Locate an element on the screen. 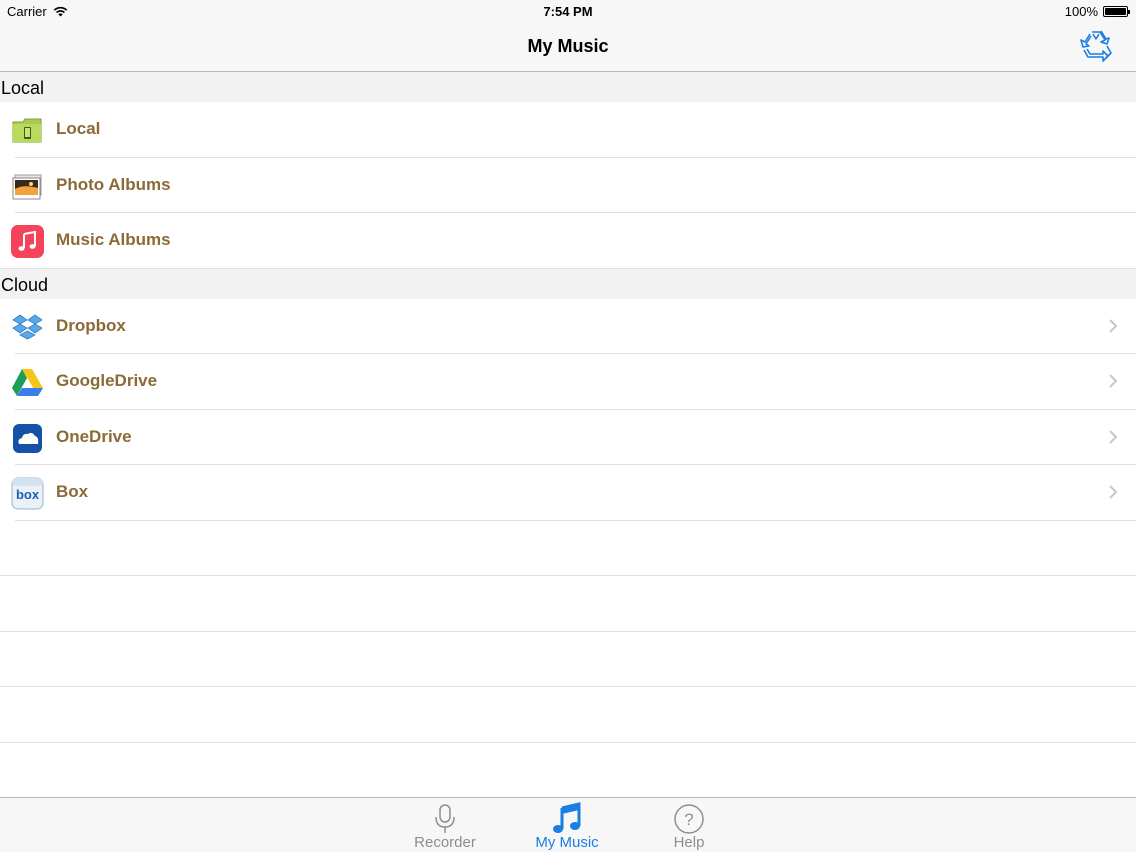  folder-icon is located at coordinates (27, 130).